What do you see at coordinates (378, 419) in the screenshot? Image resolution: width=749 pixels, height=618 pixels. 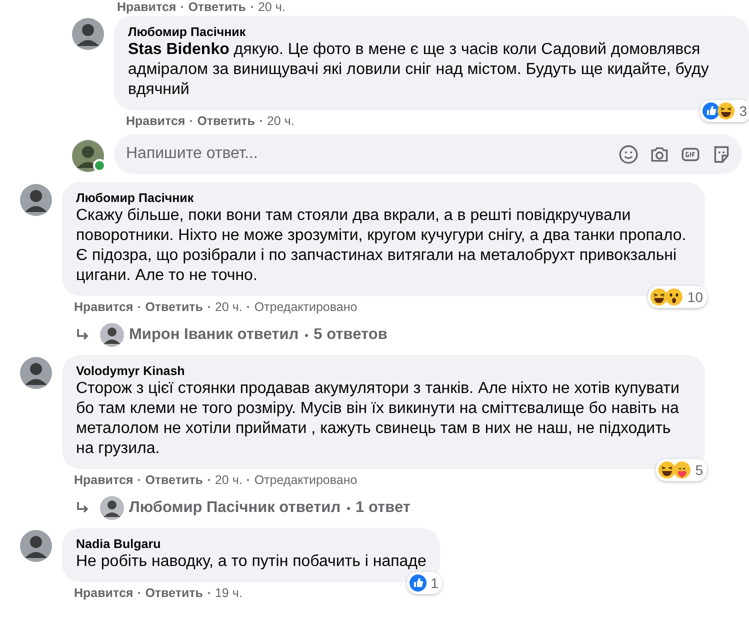 I see `comment-text: Сторож з цієї стоянки продавав акумулятори з танків. Але ніхто не хотів купувати бо там клеми не того розміру. Мусів він їх викинути на сміттєвалище бо навіть на металолом не хотіли приймати , кажуть свинець там в них не наш, не підходить на грузила.` at bounding box center [378, 419].